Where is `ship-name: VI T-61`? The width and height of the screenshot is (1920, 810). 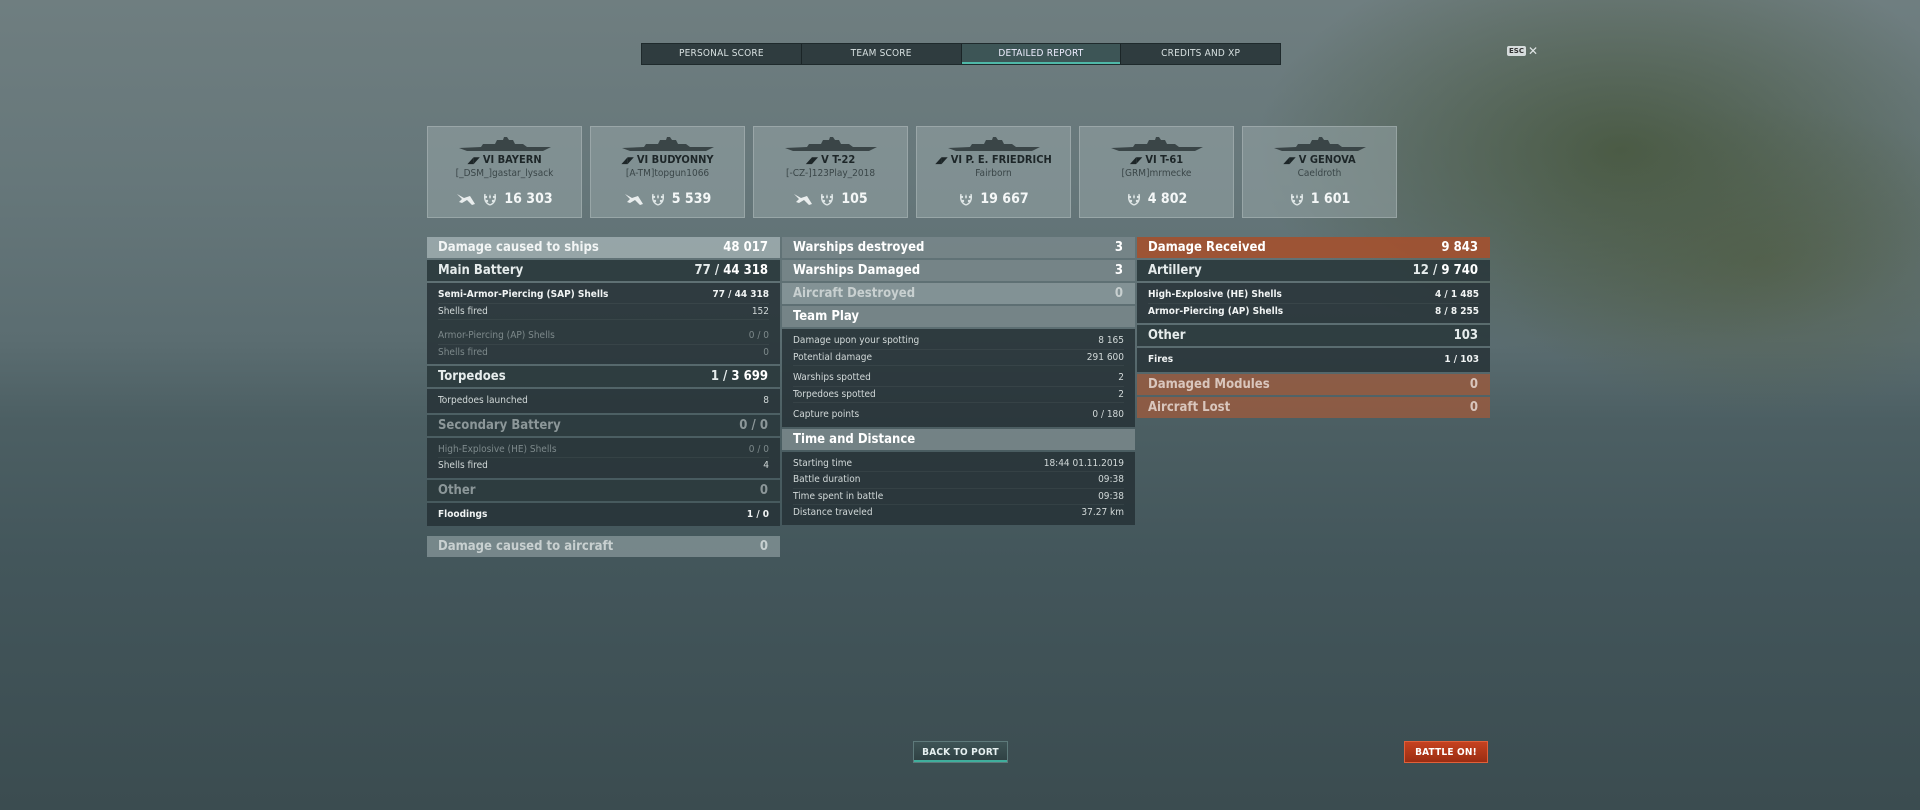 ship-name: VI T-61 is located at coordinates (1164, 159).